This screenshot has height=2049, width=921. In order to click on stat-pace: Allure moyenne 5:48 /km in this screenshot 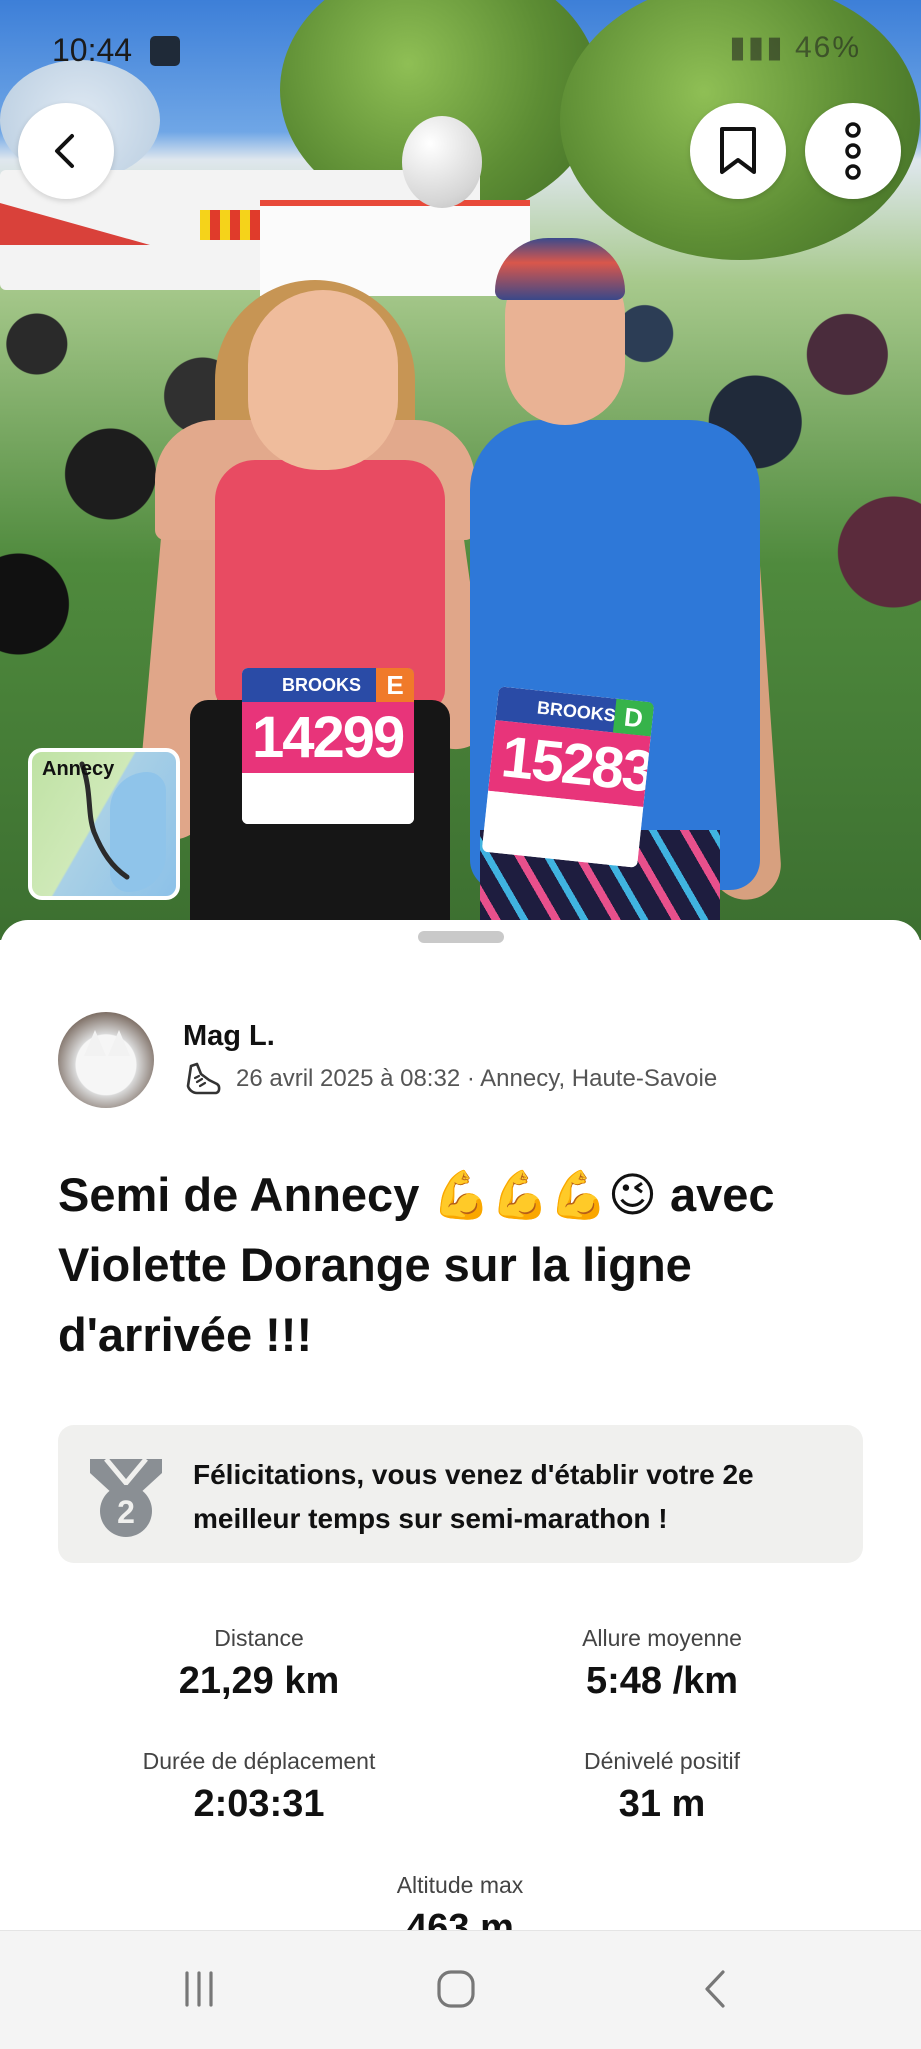, I will do `click(662, 1664)`.